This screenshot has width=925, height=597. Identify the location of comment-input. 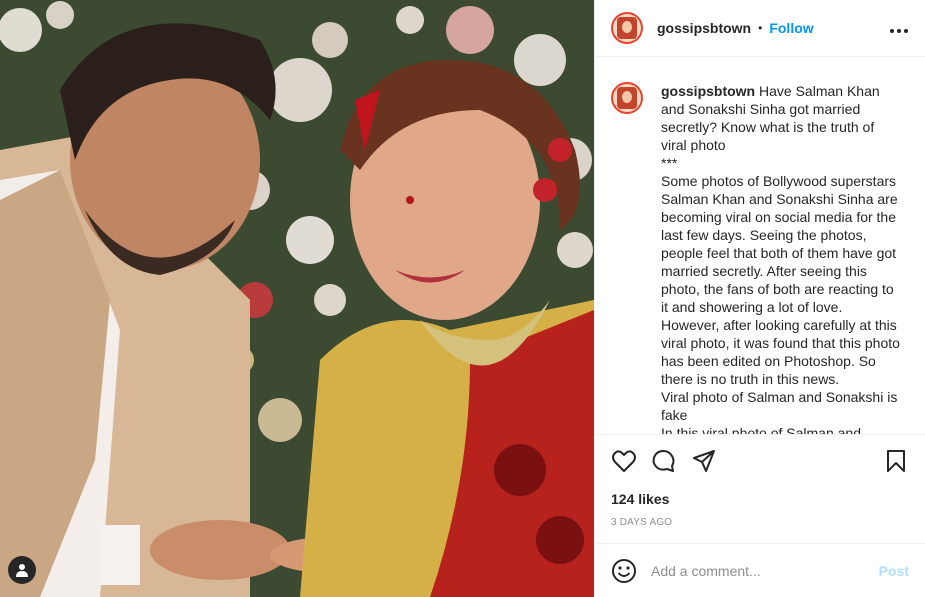
(756, 570).